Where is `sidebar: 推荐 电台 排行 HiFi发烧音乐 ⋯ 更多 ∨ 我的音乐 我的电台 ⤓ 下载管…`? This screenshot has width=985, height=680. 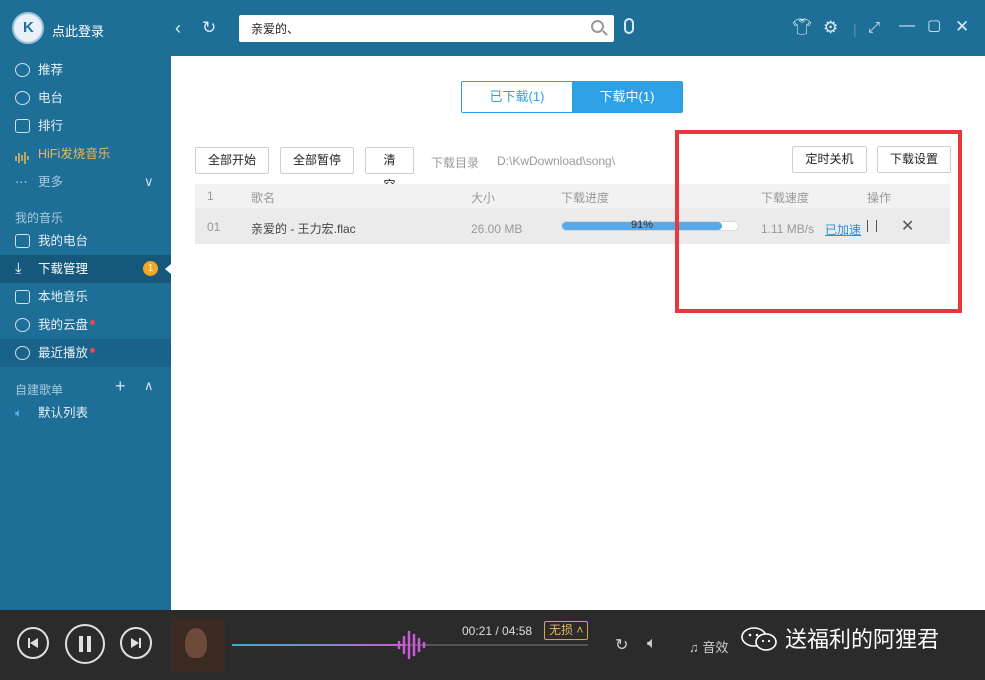
sidebar: 推荐 电台 排行 HiFi发烧音乐 ⋯ 更多 ∨ 我的音乐 我的电台 ⤓ 下载管… is located at coordinates (85, 333).